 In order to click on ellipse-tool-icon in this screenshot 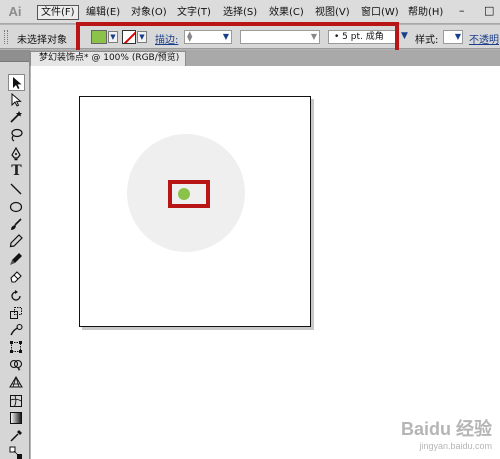, I will do `click(16, 207)`.